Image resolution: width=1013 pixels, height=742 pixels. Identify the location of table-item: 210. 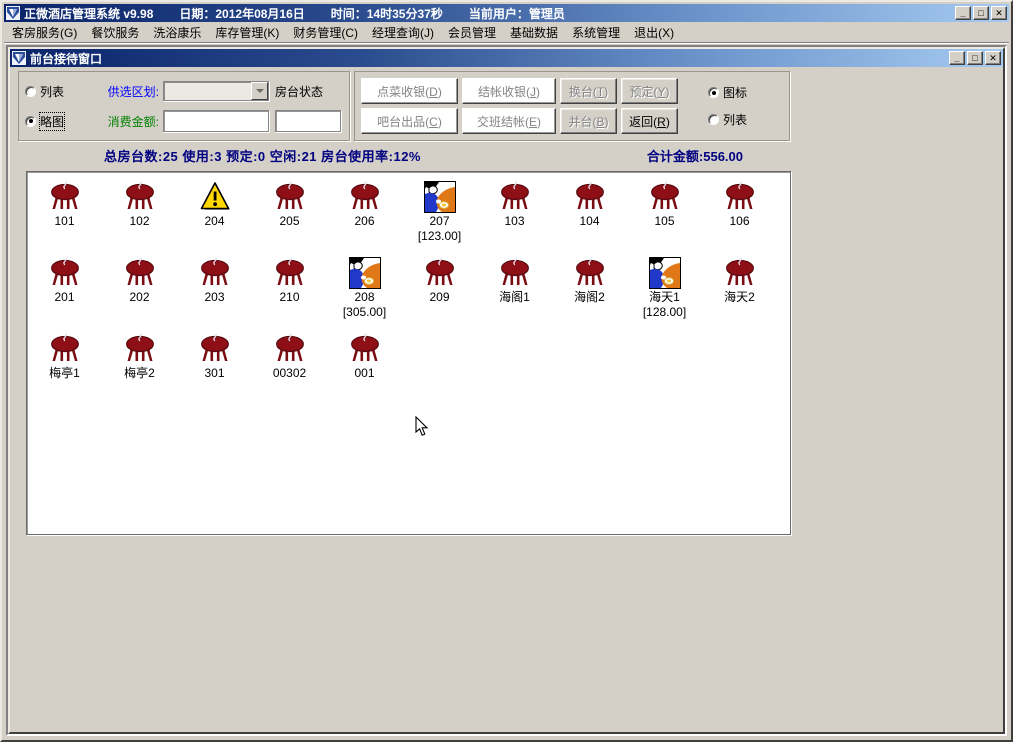
(289, 295).